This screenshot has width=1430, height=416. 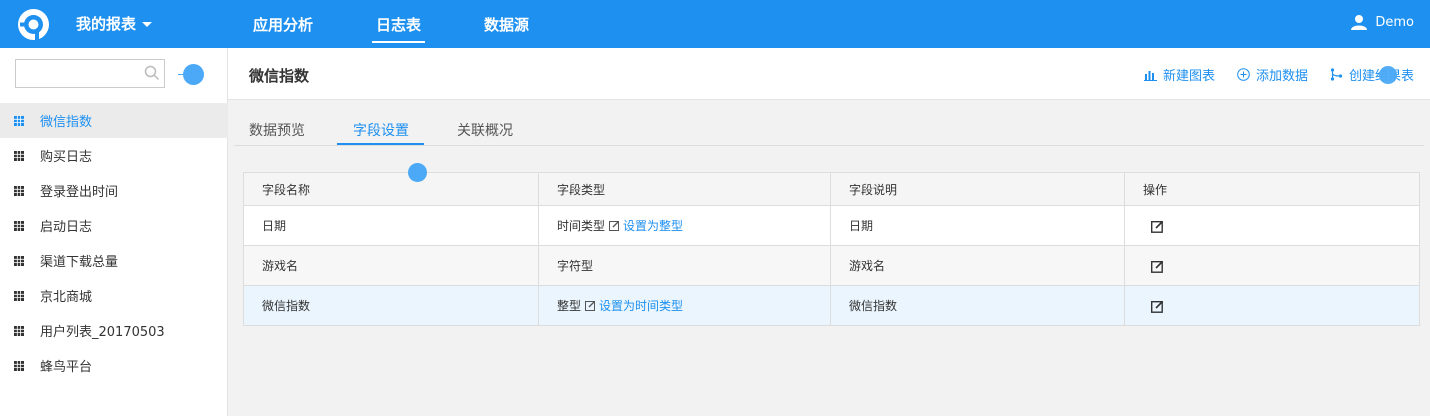 I want to click on table-row: 微信指数 整型 设置为时间类型 微信指数, so click(x=831, y=305).